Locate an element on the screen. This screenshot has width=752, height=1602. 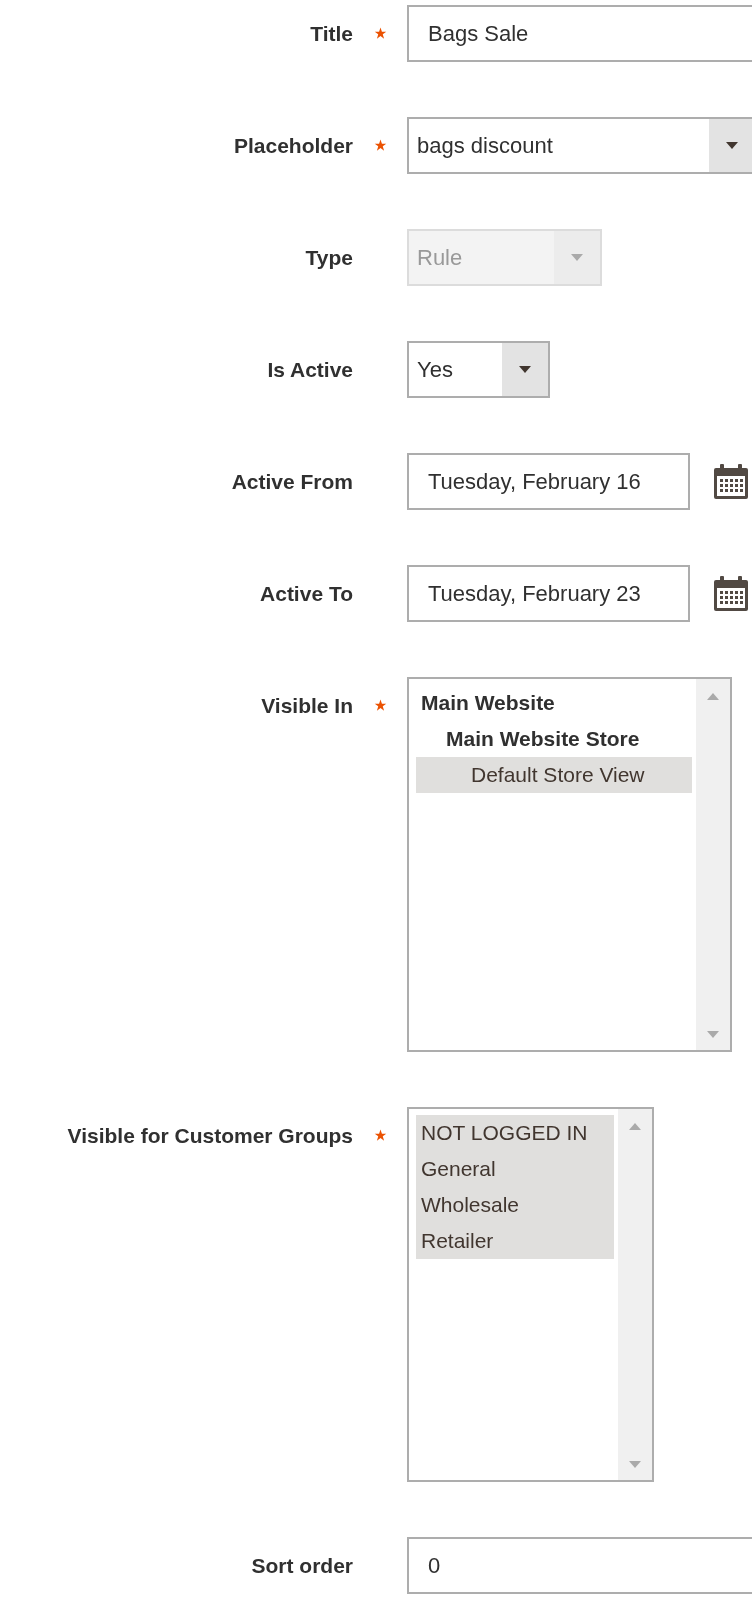
field-label: Type is located at coordinates (329, 258).